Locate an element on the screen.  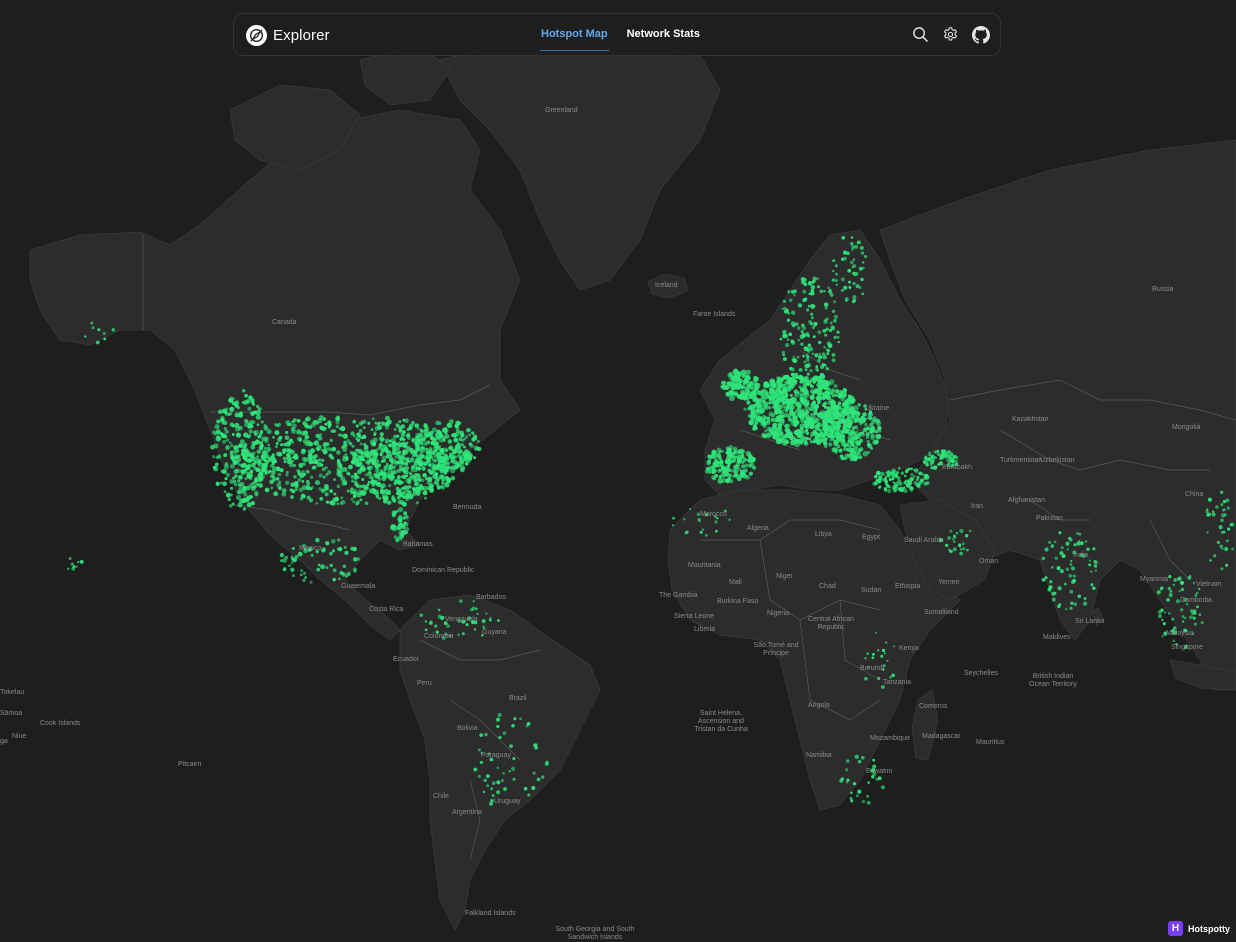
gear-icon is located at coordinates (950, 34).